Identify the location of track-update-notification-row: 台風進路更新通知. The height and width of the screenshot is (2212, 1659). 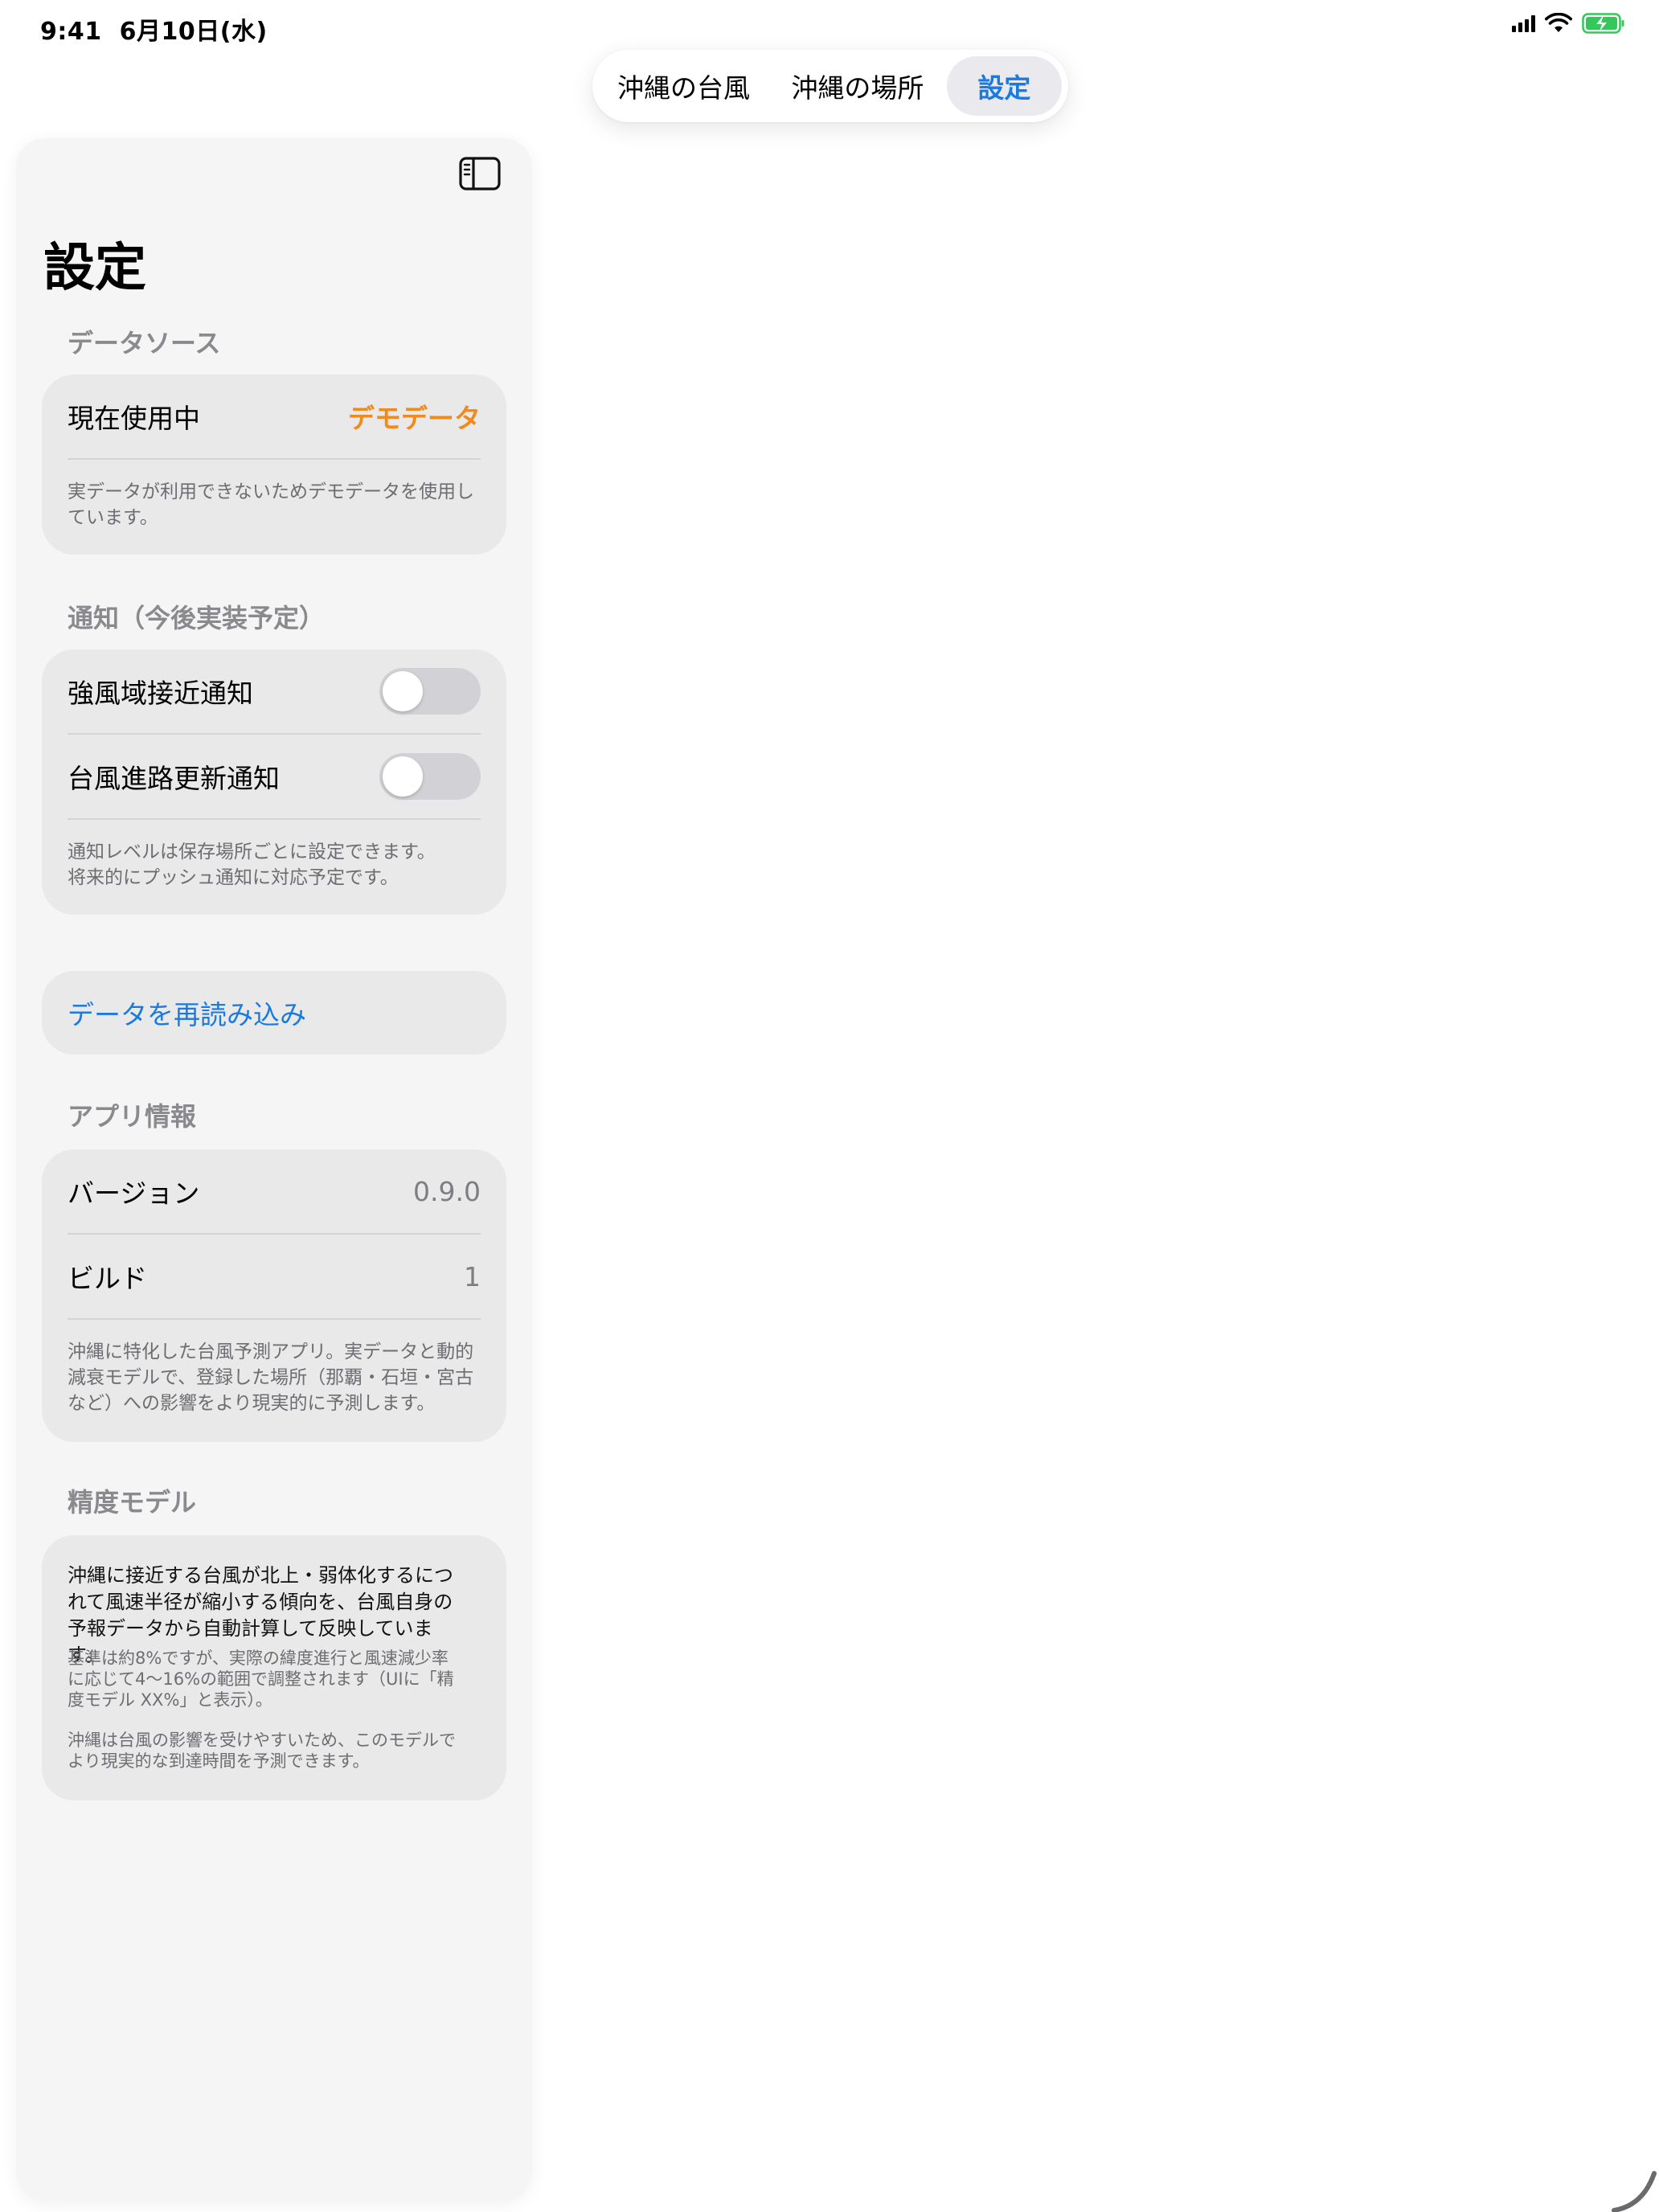
(274, 776).